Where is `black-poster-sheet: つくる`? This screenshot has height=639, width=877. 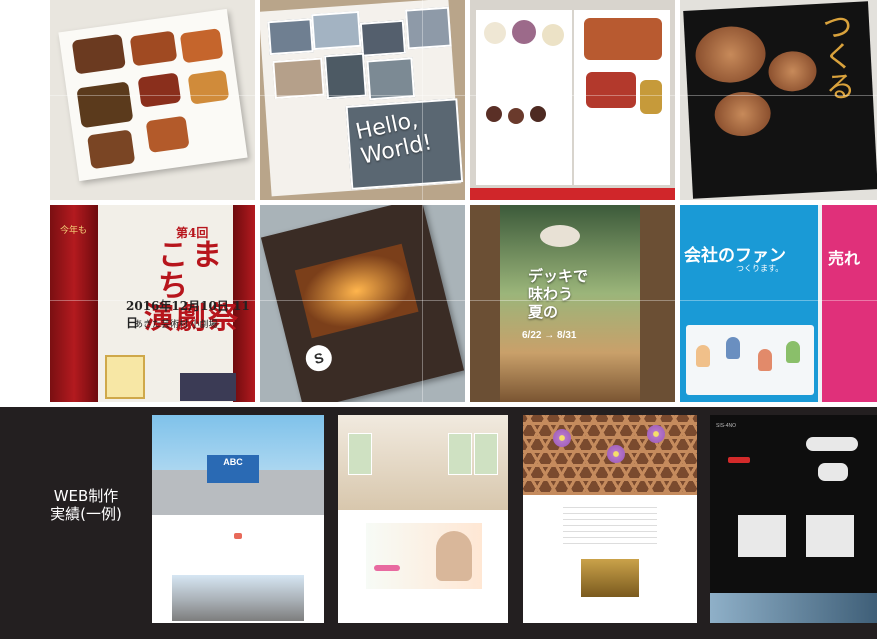 black-poster-sheet: つくる is located at coordinates (780, 100).